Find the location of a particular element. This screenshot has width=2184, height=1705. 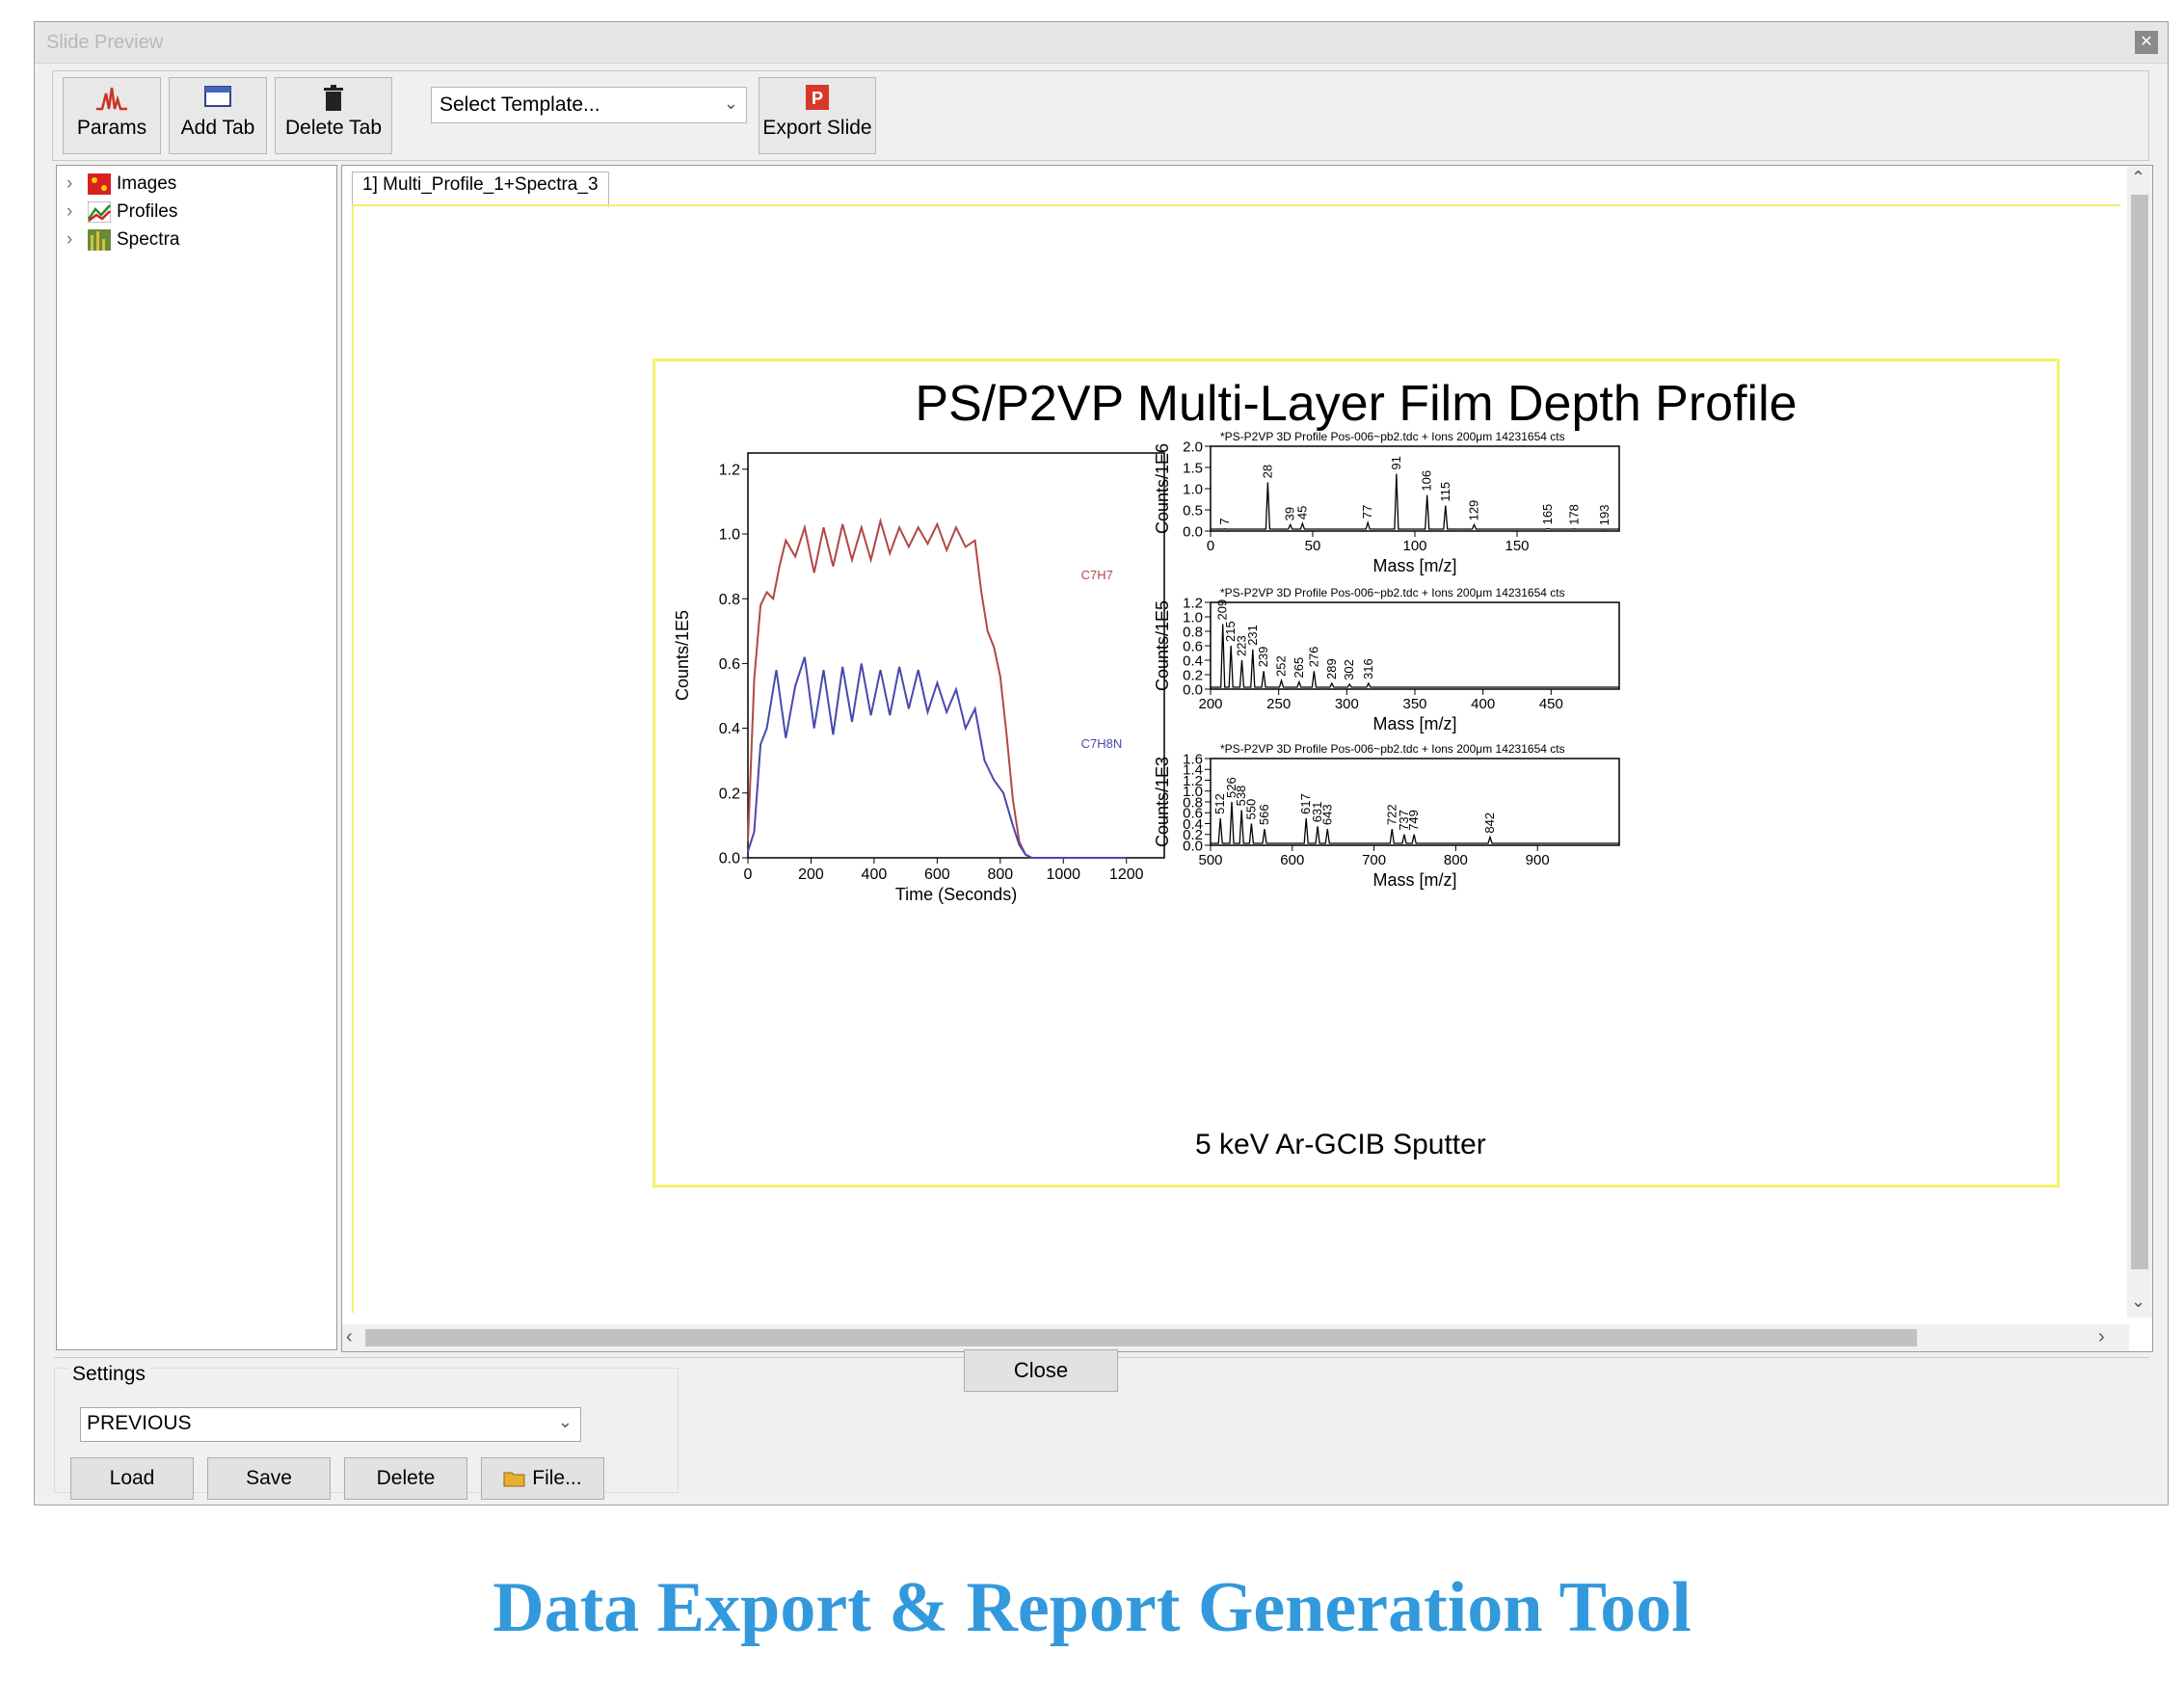

chart0-y-tick-label: 1.2 is located at coordinates (729, 470).